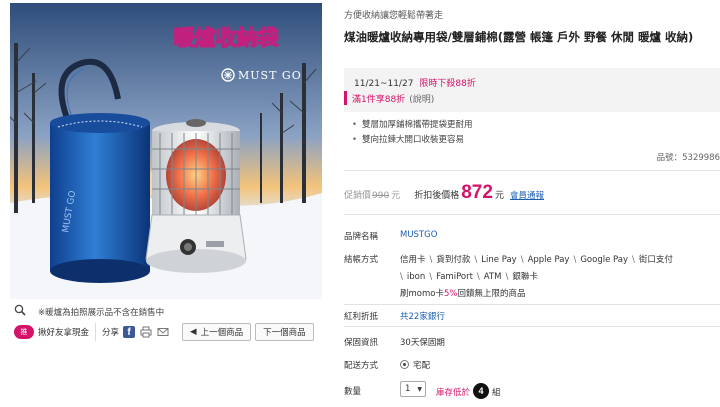  I want to click on product-tagline: 方便收納讓您輕鬆帶著走, so click(394, 16).